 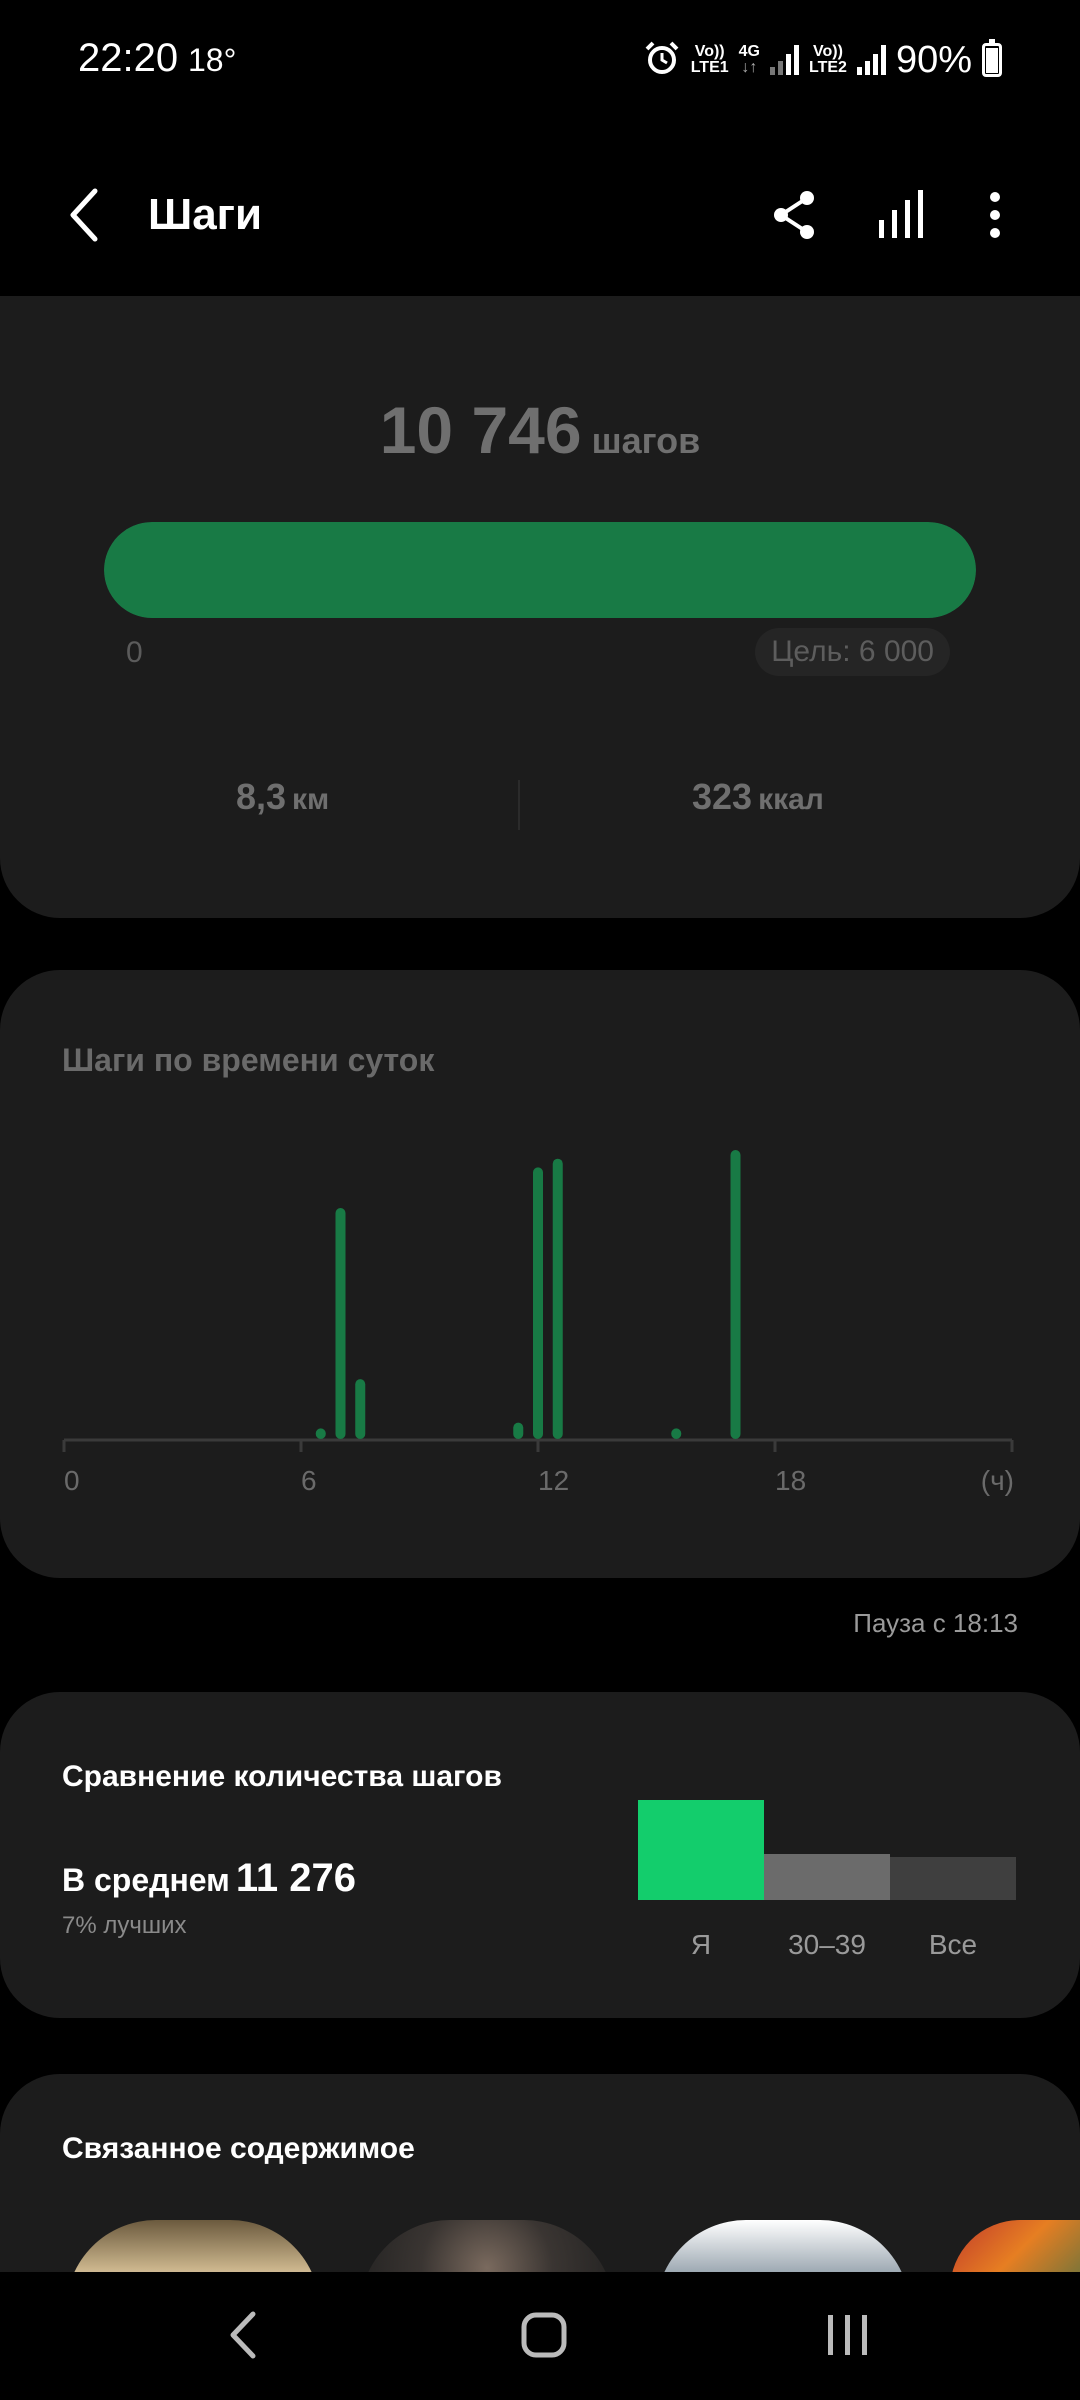 I want to click on x-tick-label: 0, so click(x=72, y=1480).